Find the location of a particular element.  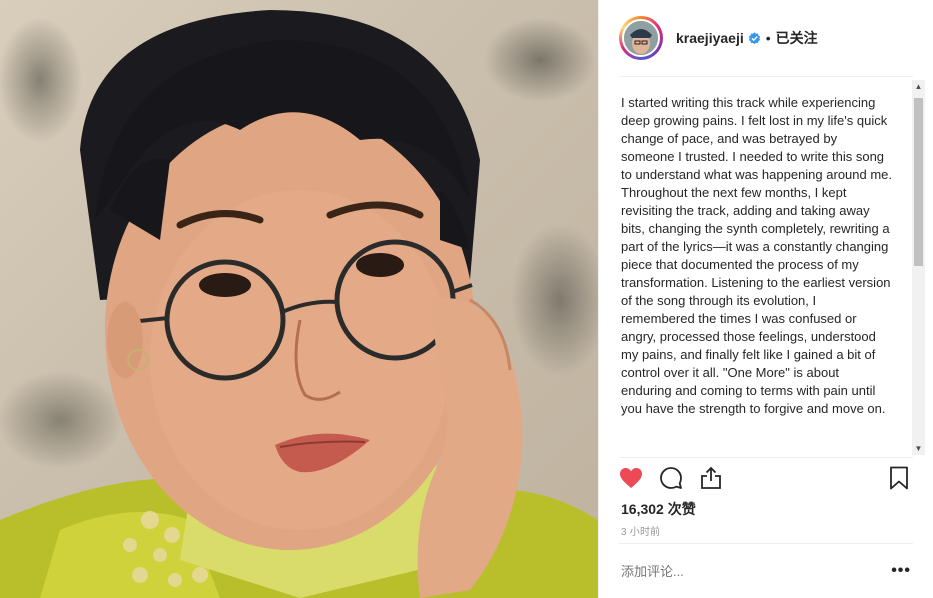

more-options-button: ••• is located at coordinates (901, 571).